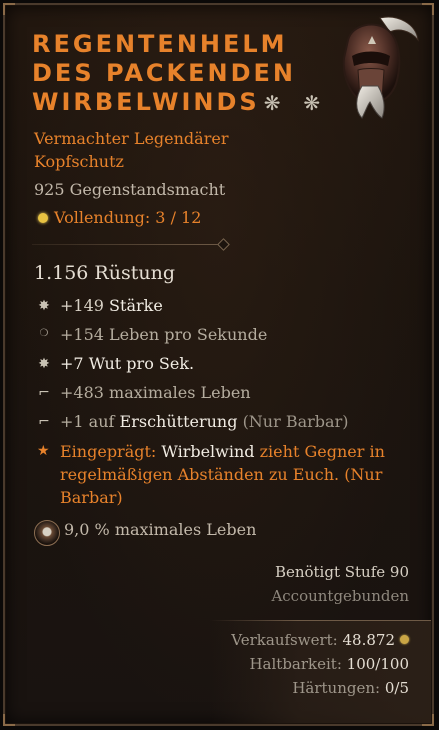  Describe the element at coordinates (131, 138) in the screenshot. I see `rarity-line: Vermachter Legendärer` at that location.